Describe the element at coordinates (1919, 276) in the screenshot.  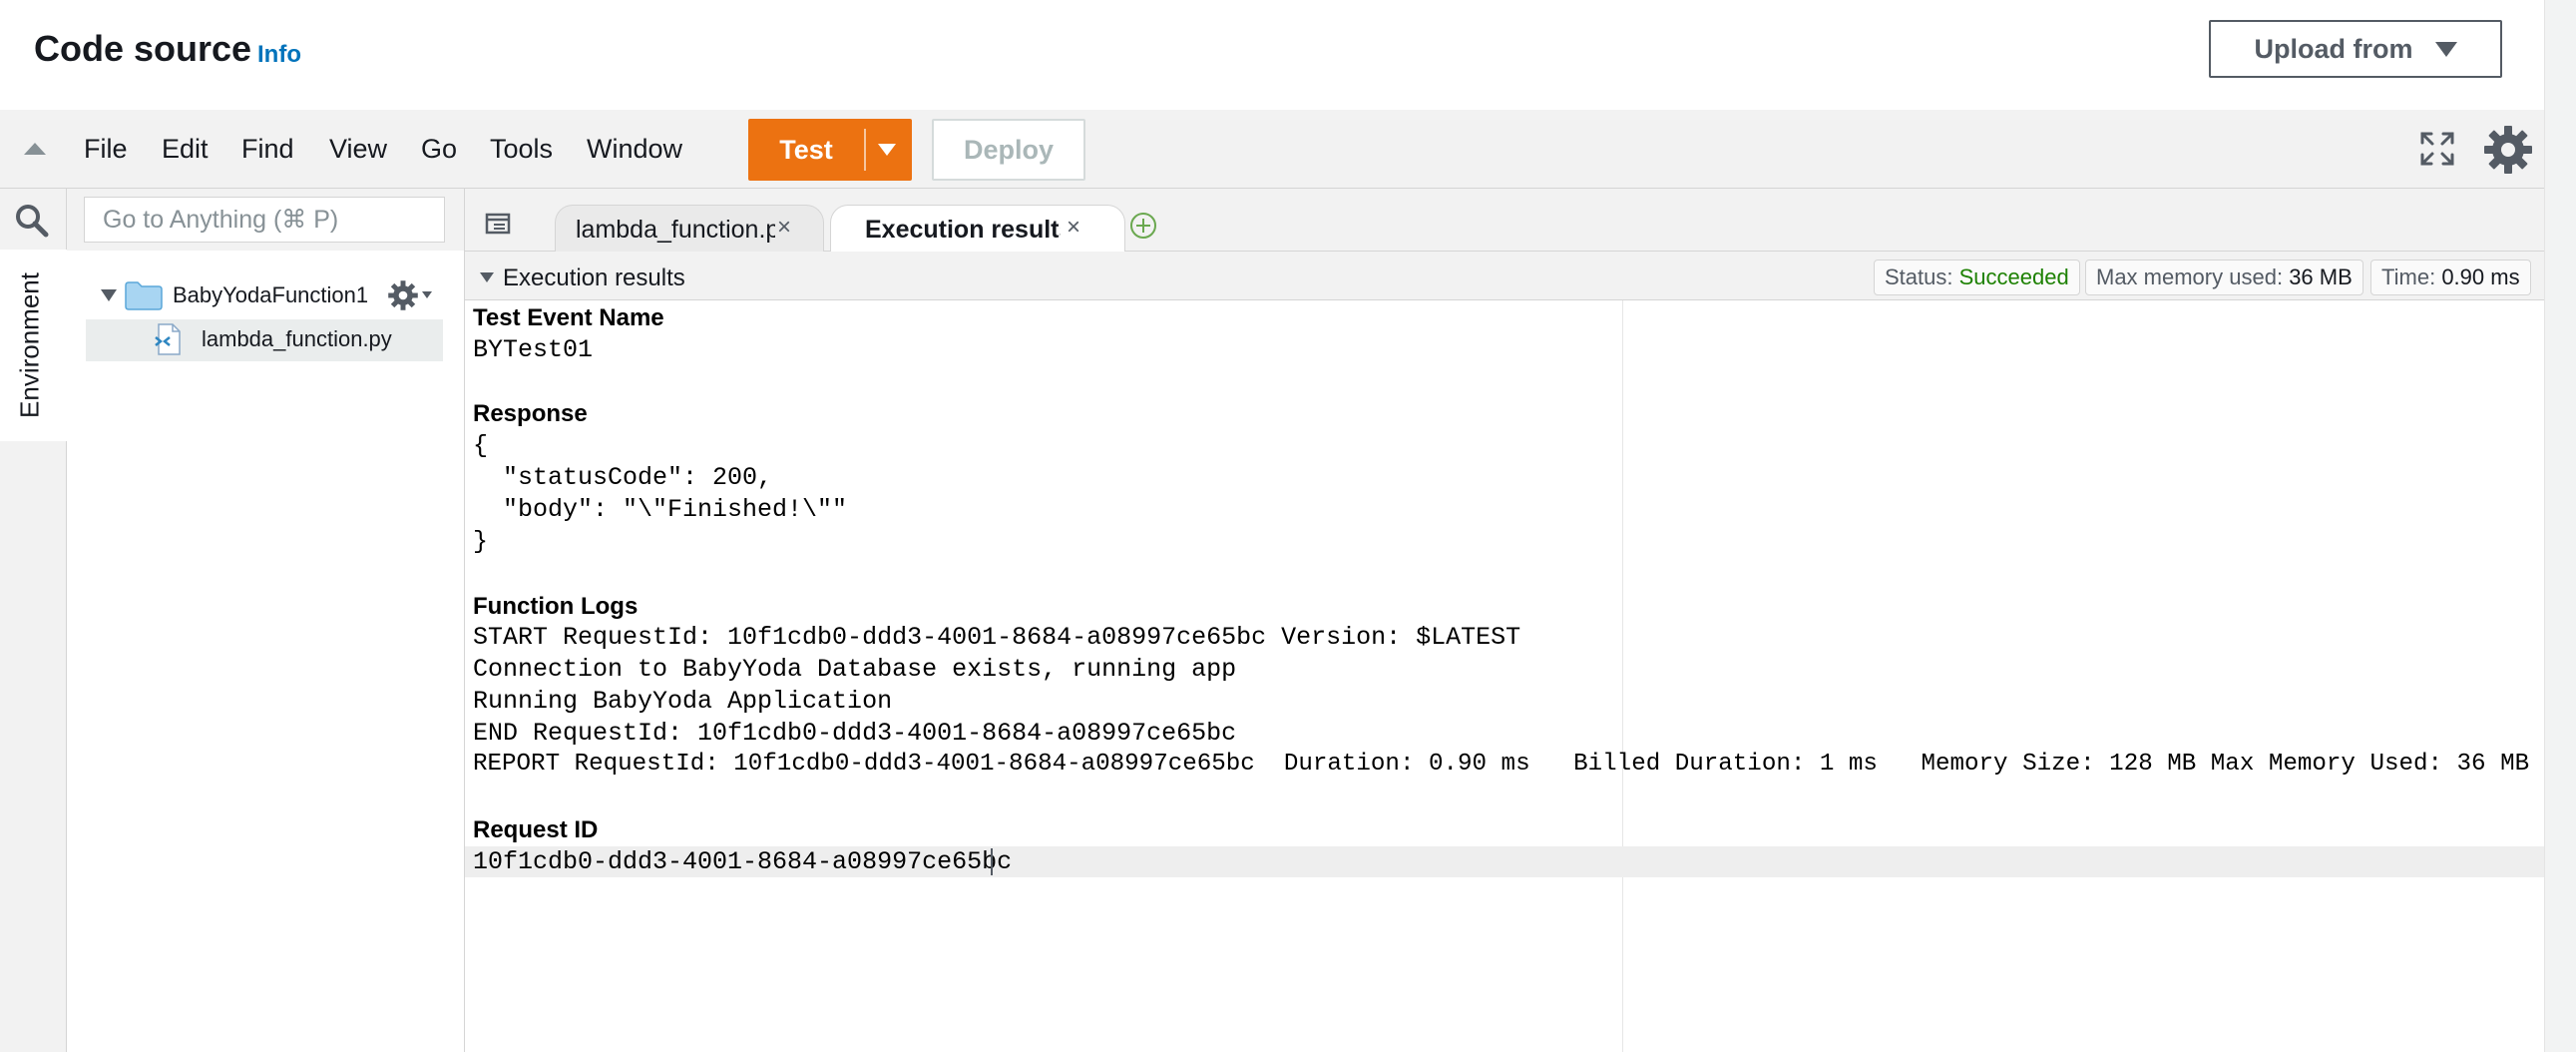
I see `status-label: Status:` at that location.